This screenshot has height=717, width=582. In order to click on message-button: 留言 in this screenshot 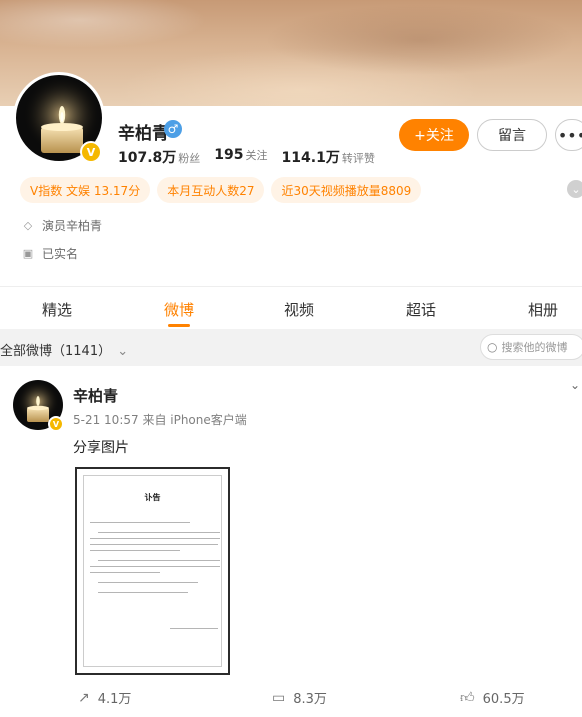, I will do `click(512, 135)`.